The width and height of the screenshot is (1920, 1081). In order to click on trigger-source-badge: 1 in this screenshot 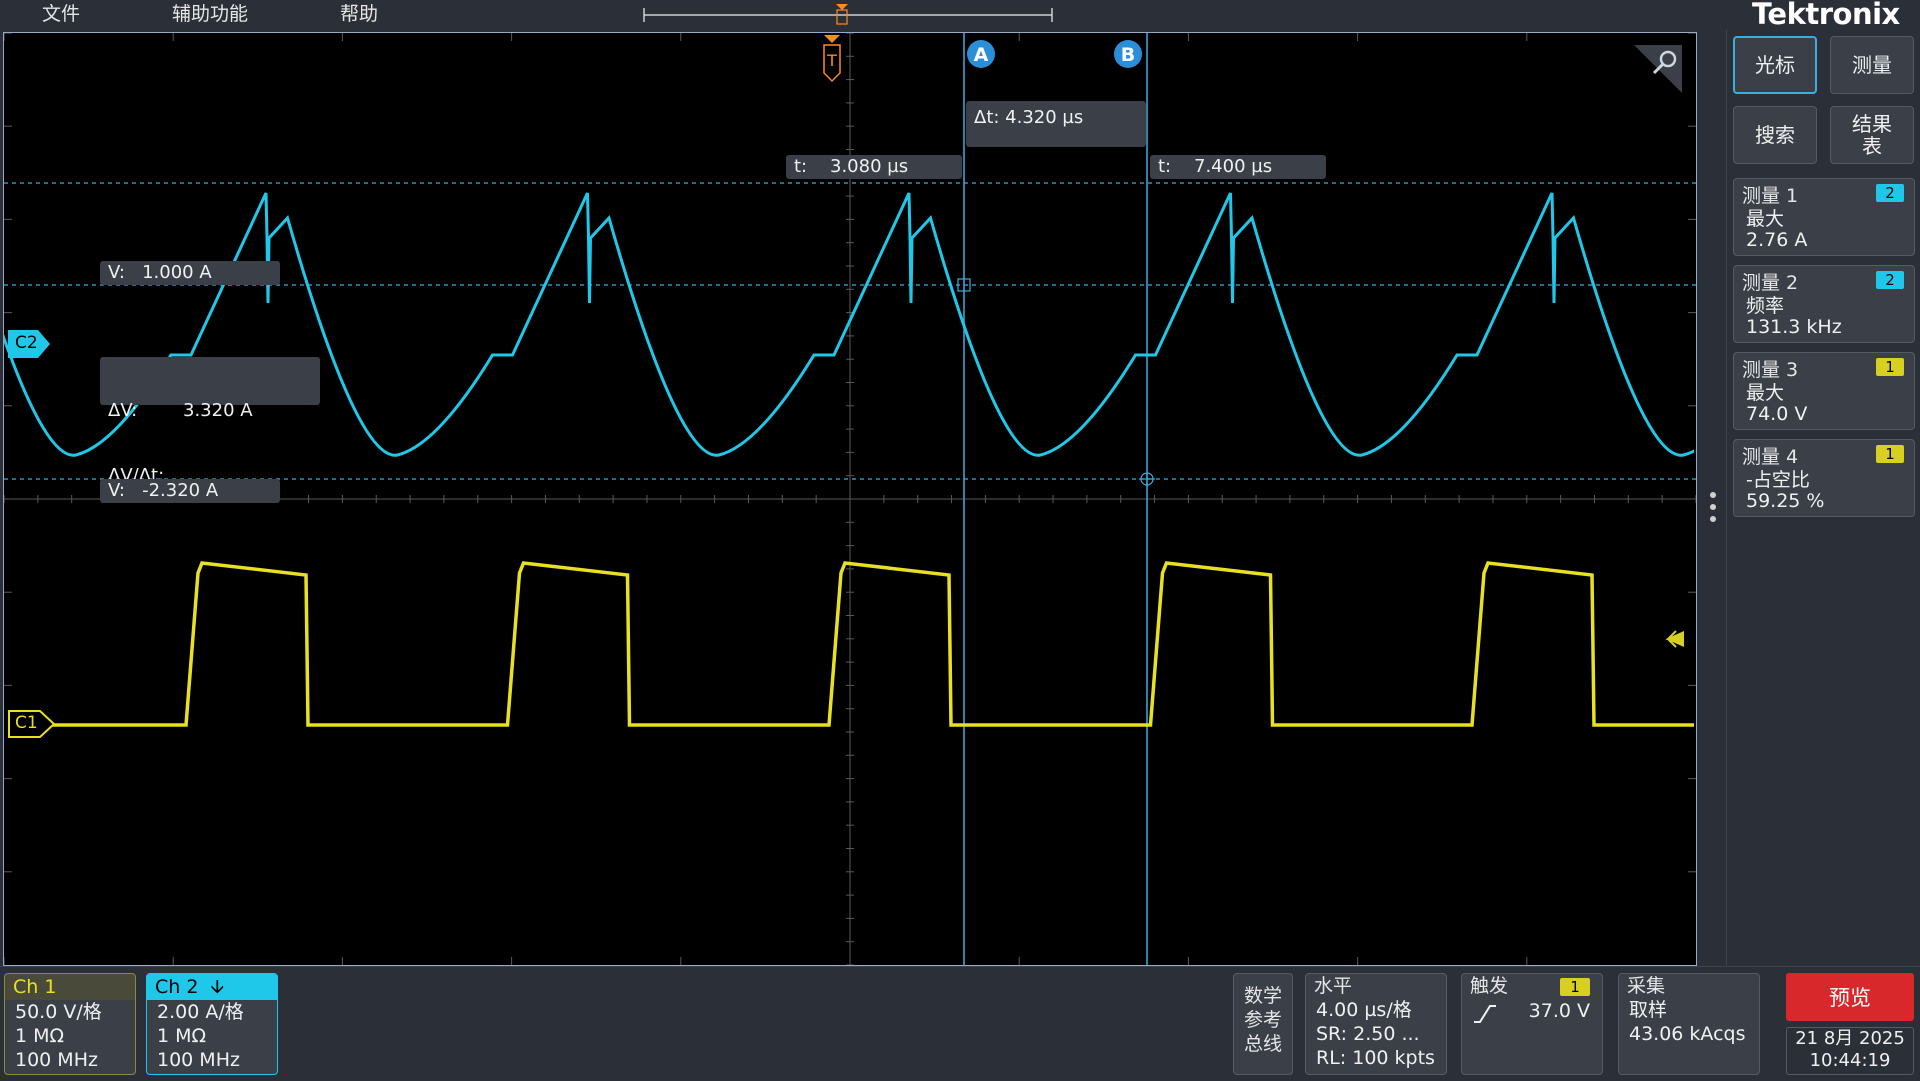, I will do `click(1575, 987)`.